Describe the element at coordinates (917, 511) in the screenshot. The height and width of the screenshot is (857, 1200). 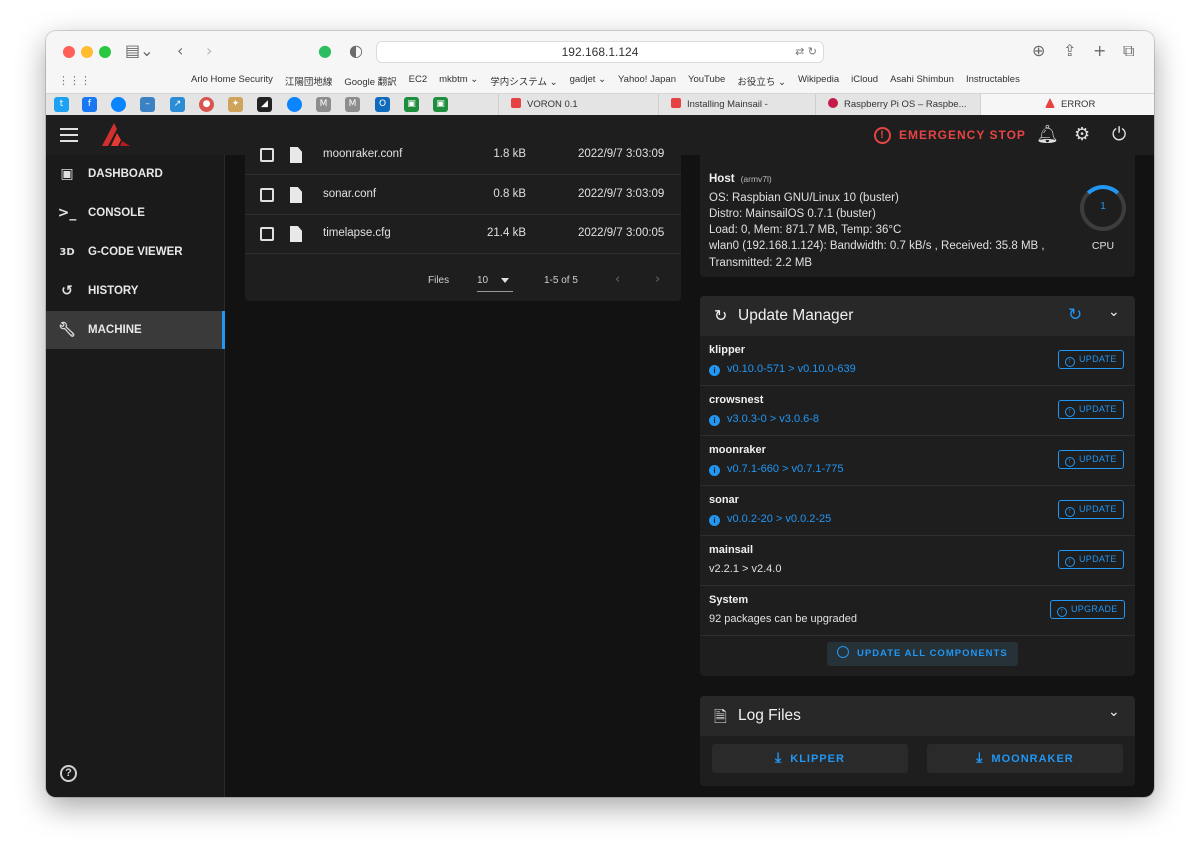
I see `update-row-sonar: sonar i v0.0.2-20 > v0.0.2-25 ↑ UPDATE` at that location.